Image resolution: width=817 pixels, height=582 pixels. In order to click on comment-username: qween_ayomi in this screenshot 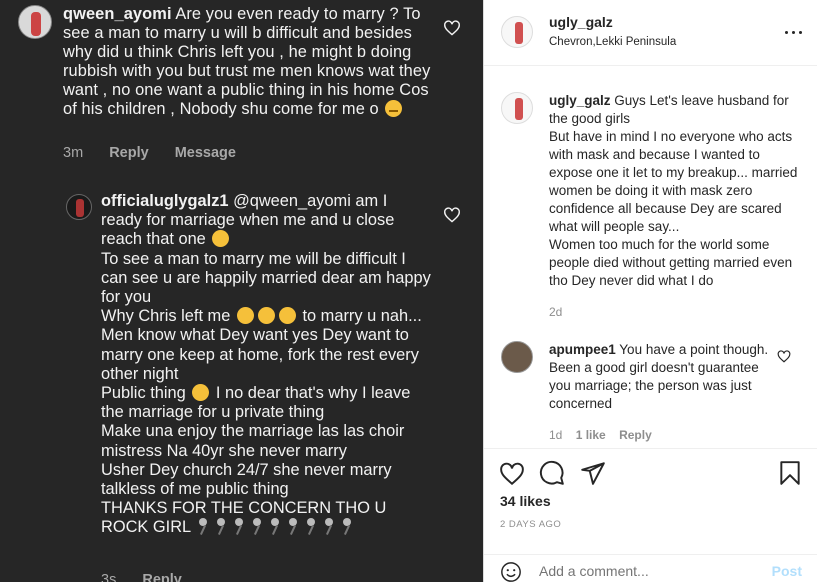, I will do `click(117, 14)`.